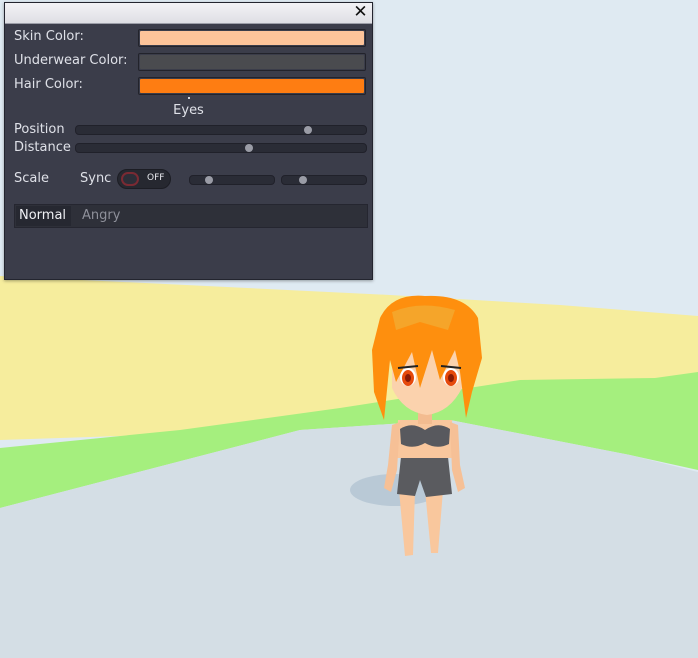 This screenshot has height=658, width=698. I want to click on skin-color-swatch, so click(252, 38).